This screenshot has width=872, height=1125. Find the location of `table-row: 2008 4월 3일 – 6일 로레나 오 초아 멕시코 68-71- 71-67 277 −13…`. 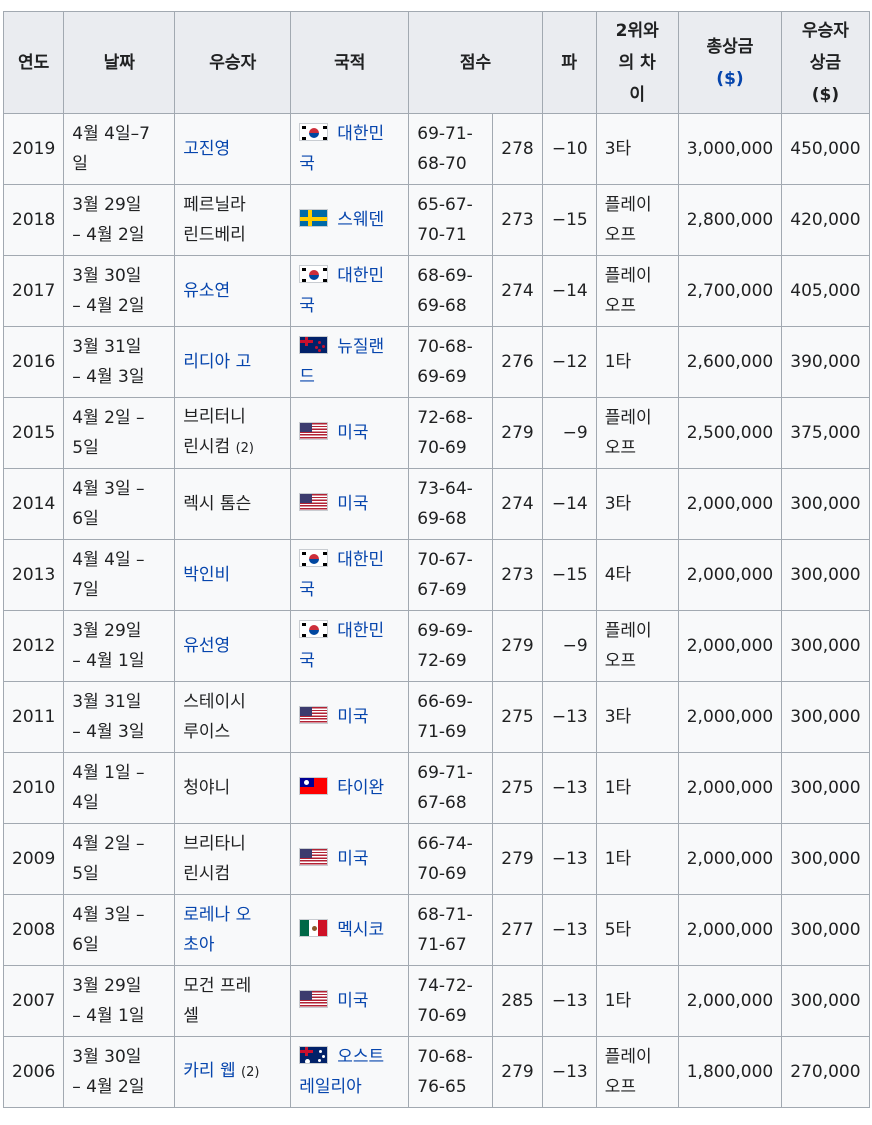

table-row: 2008 4월 3일 – 6일 로레나 오 초아 멕시코 68-71- 71-67 277 −13… is located at coordinates (436, 930).